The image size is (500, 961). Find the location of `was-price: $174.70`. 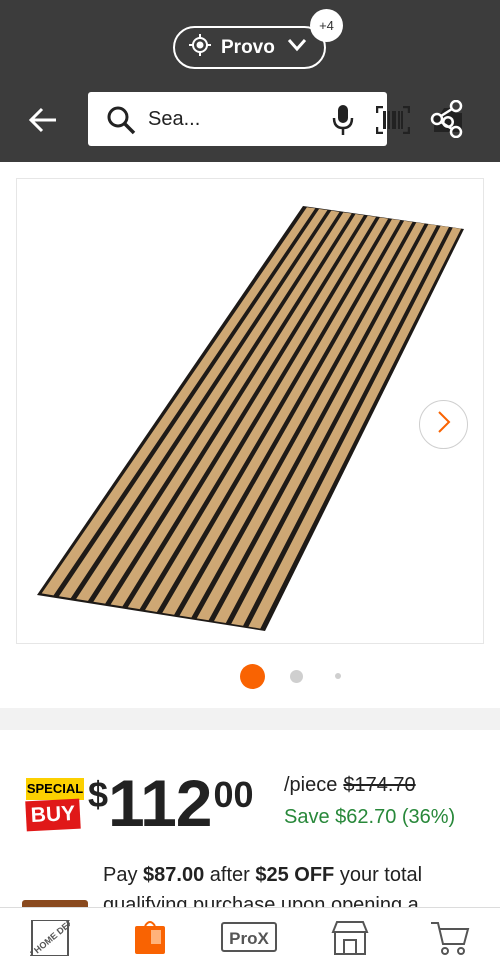

was-price: $174.70 is located at coordinates (379, 785).